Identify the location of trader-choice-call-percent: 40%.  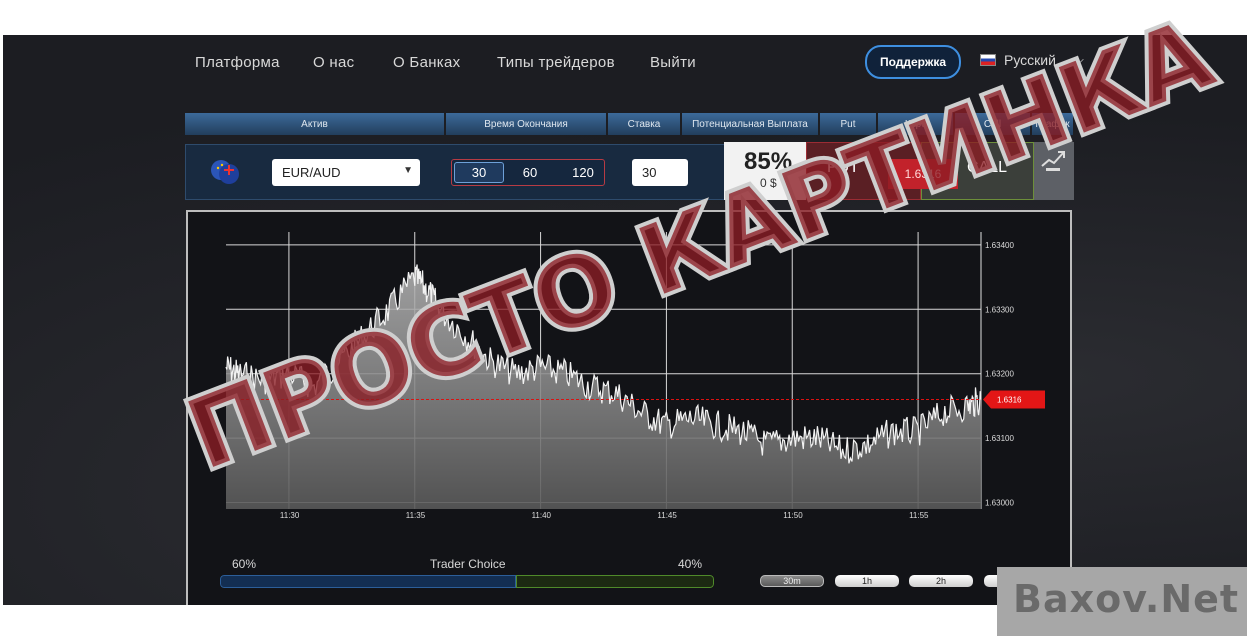
(690, 564).